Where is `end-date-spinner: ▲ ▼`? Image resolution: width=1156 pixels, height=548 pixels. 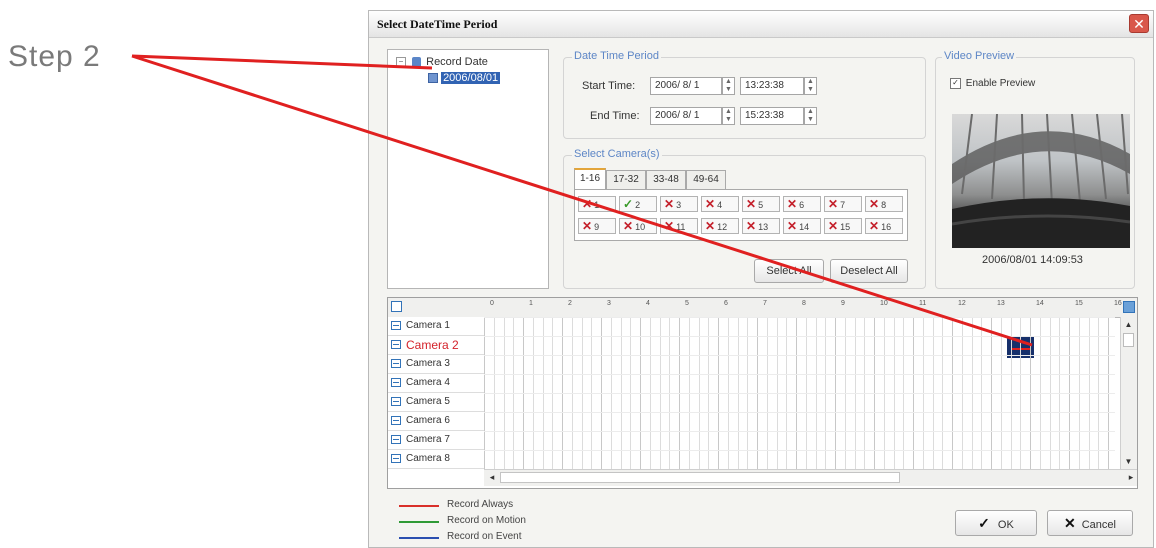 end-date-spinner: ▲ ▼ is located at coordinates (728, 116).